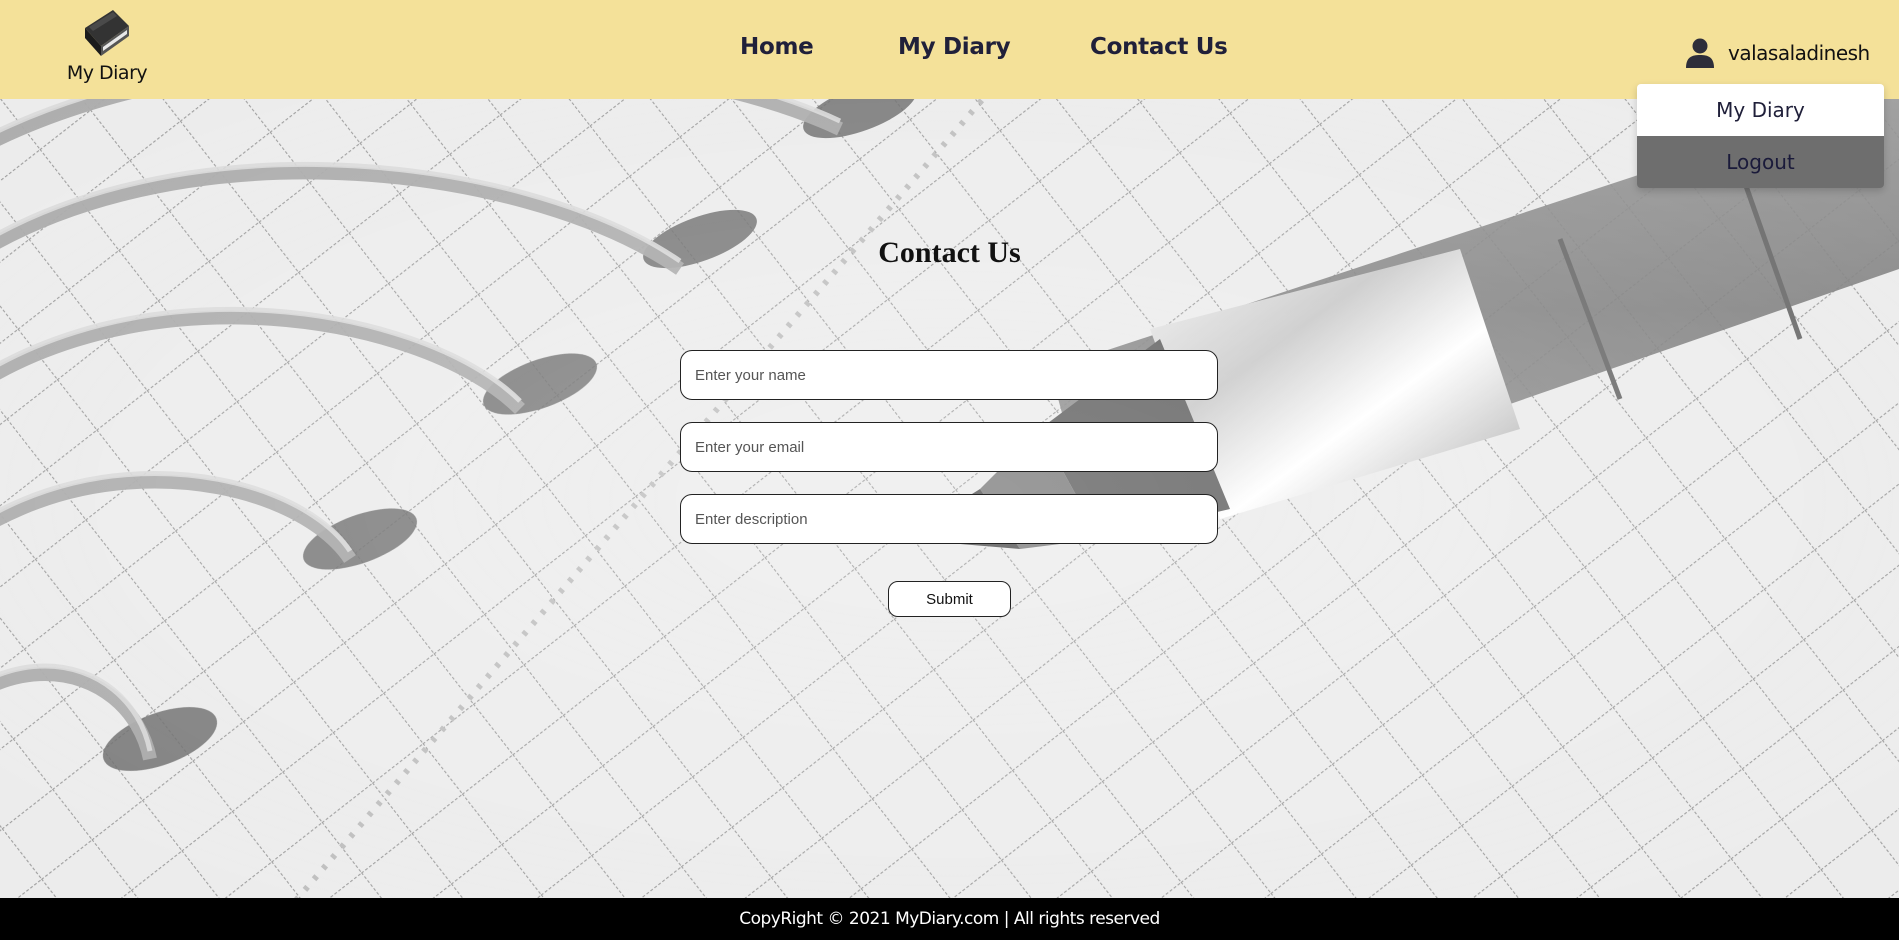 The height and width of the screenshot is (940, 1899). Describe the element at coordinates (1799, 53) in the screenshot. I see `username: valasaladinesh` at that location.